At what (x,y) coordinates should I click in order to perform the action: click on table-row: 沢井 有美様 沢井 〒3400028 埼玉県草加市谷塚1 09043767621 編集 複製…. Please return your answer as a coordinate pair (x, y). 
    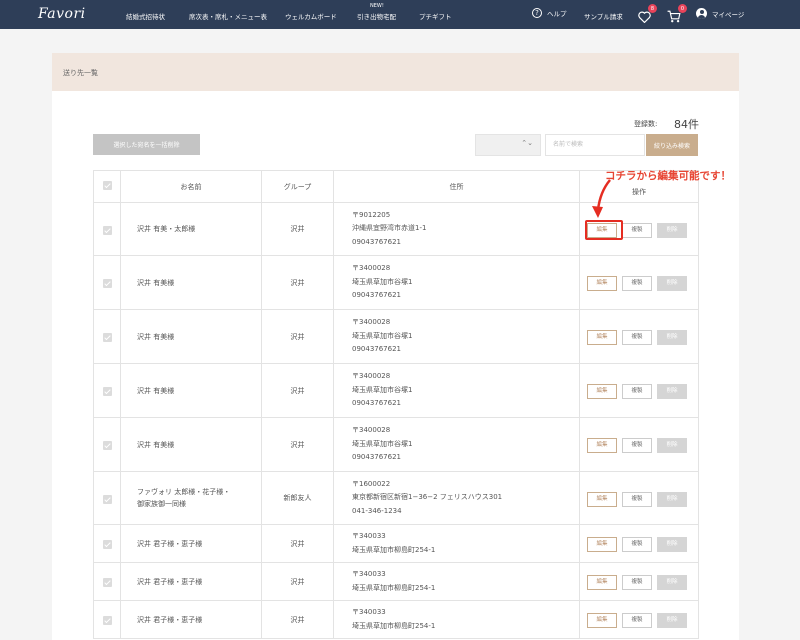
    Looking at the image, I should click on (396, 444).